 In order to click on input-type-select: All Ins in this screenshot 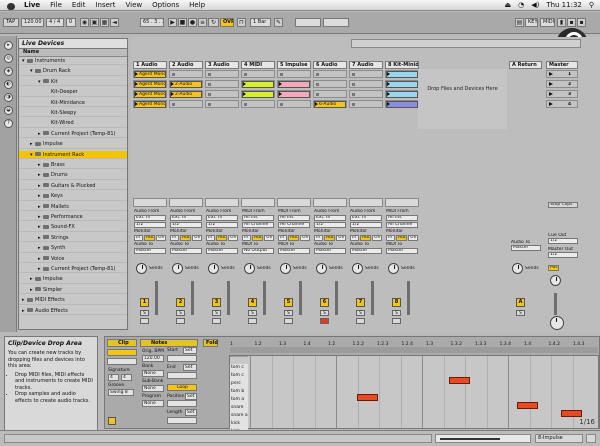, I will do `click(294, 218)`.